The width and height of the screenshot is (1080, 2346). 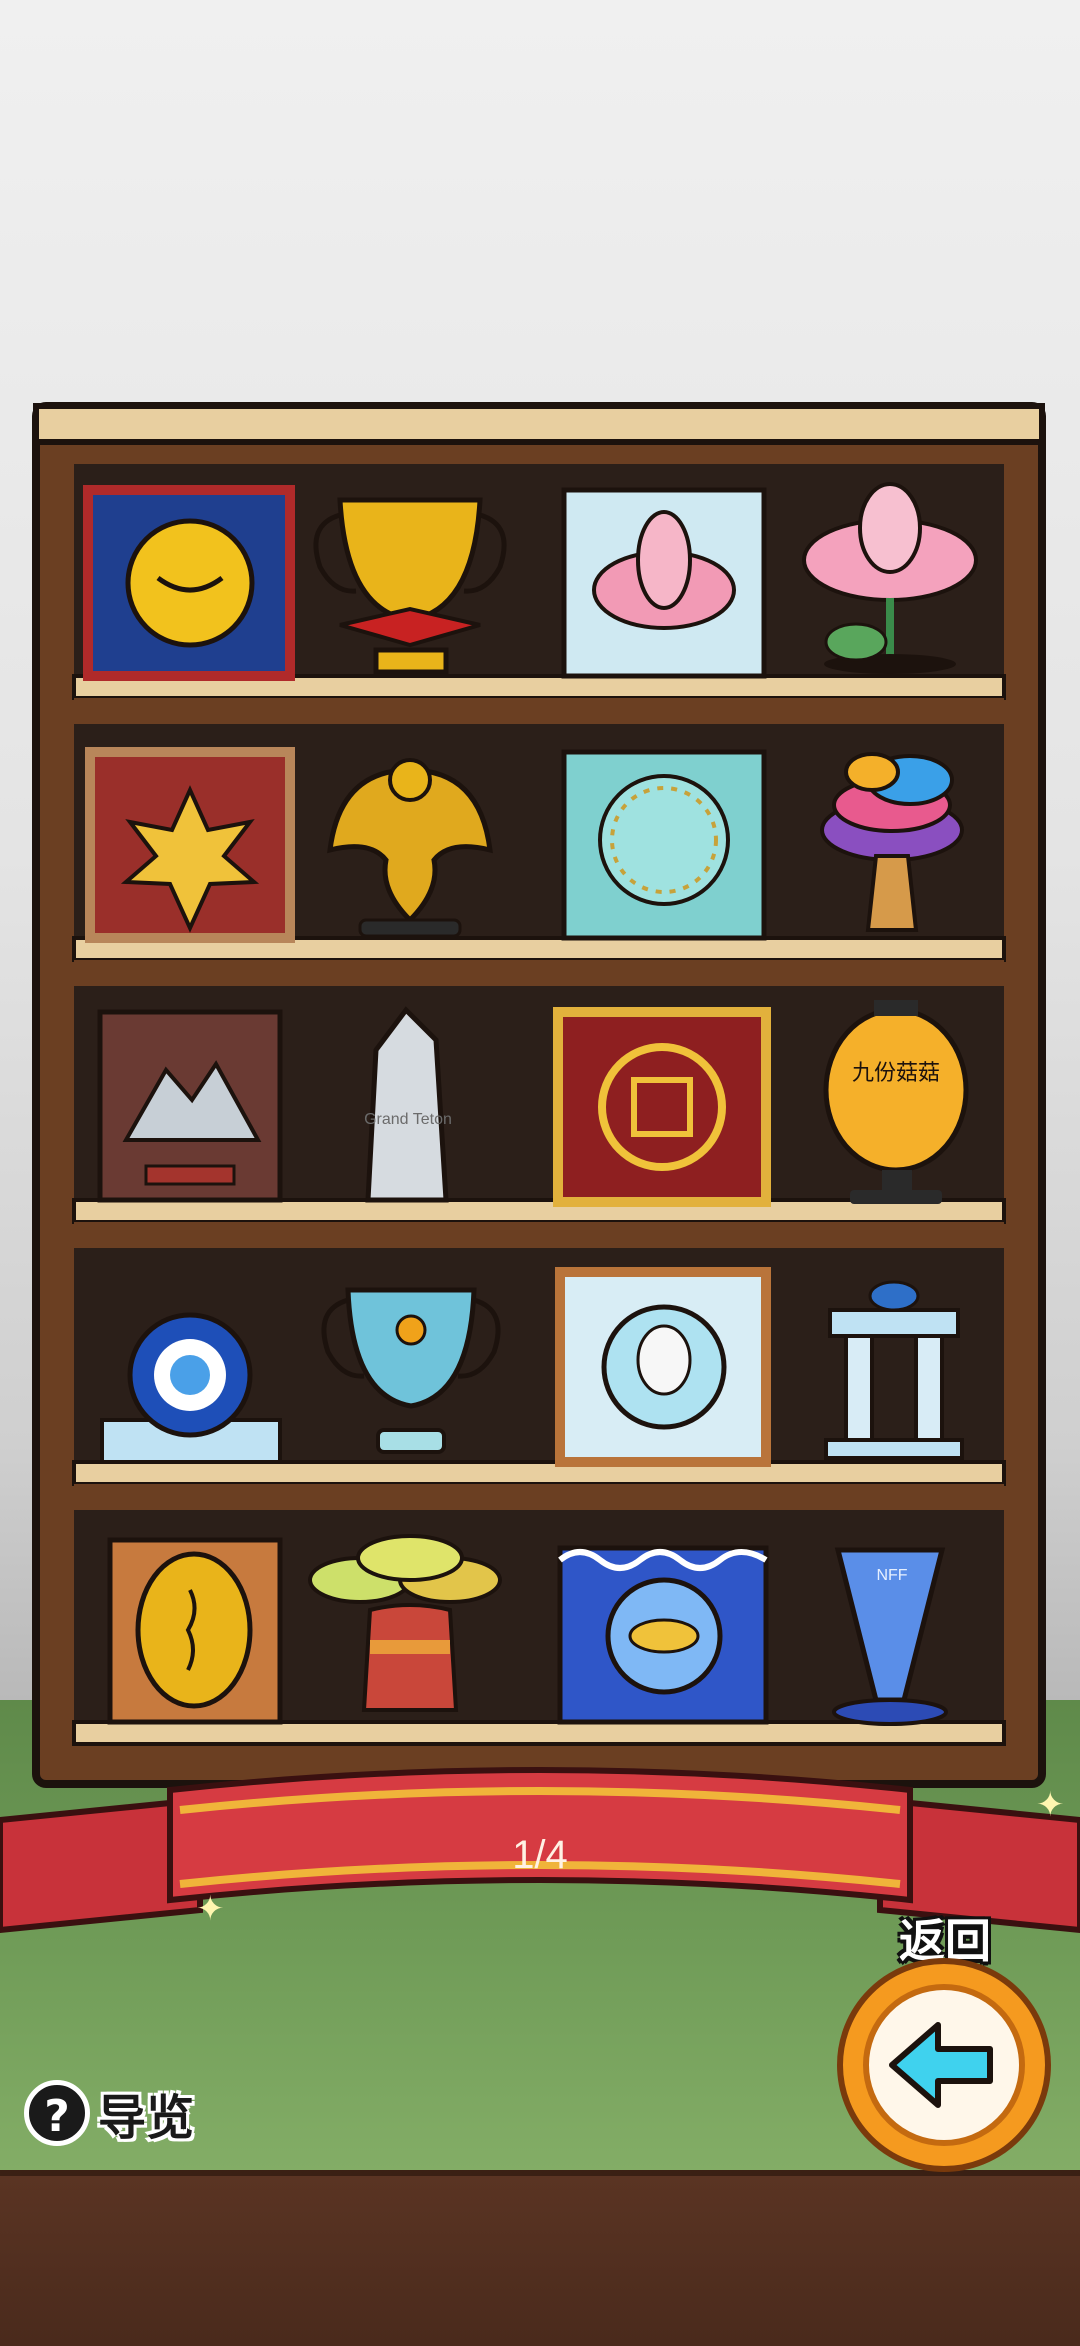 I want to click on guide-button: ? 导览, so click(x=109, y=2113).